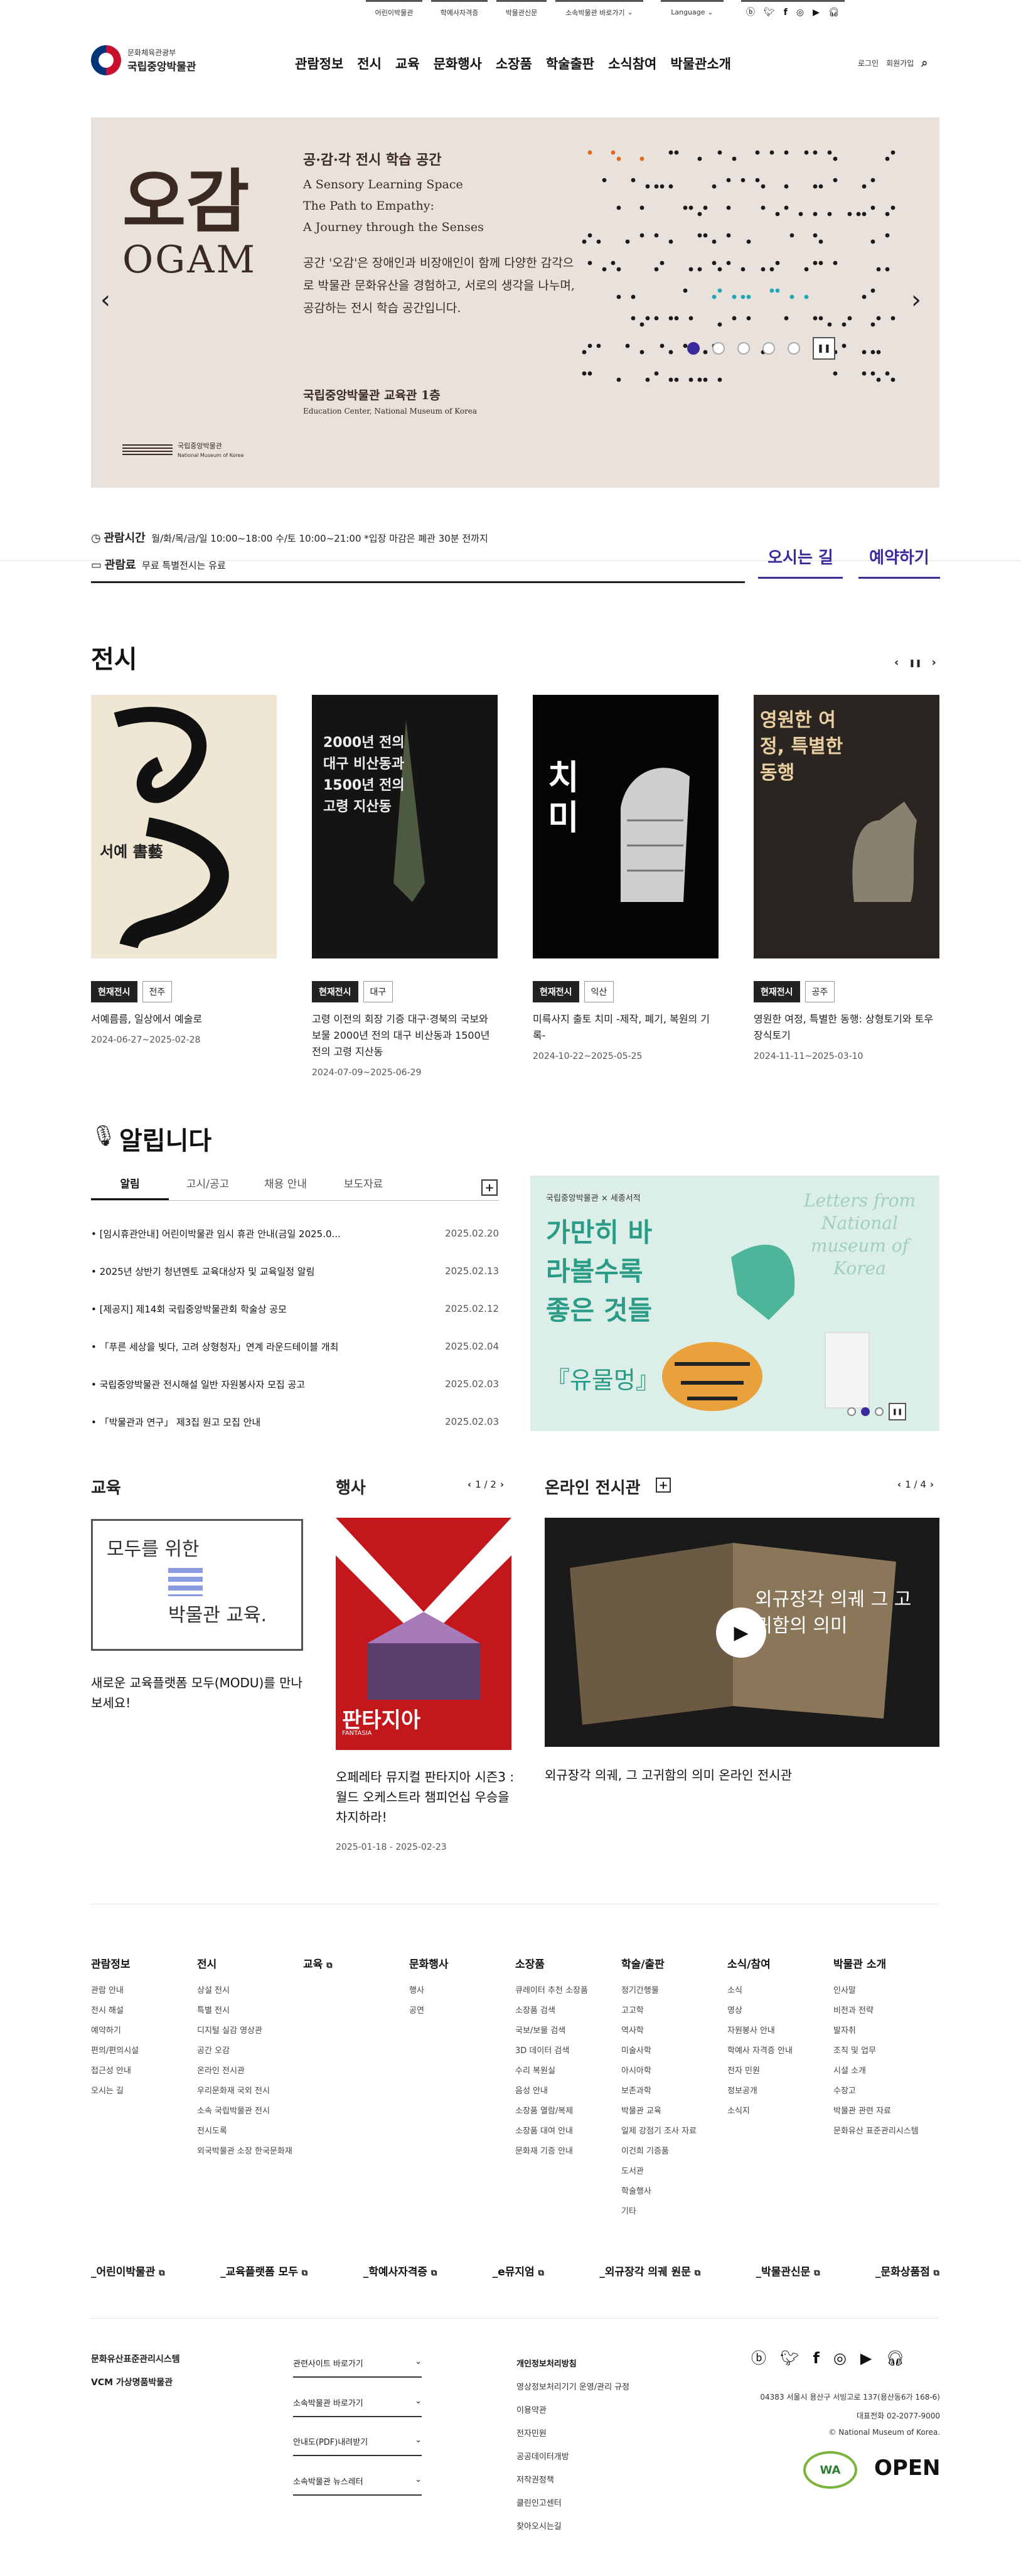 The height and width of the screenshot is (2576, 1021). I want to click on sitemap-link: 인사말, so click(883, 1991).